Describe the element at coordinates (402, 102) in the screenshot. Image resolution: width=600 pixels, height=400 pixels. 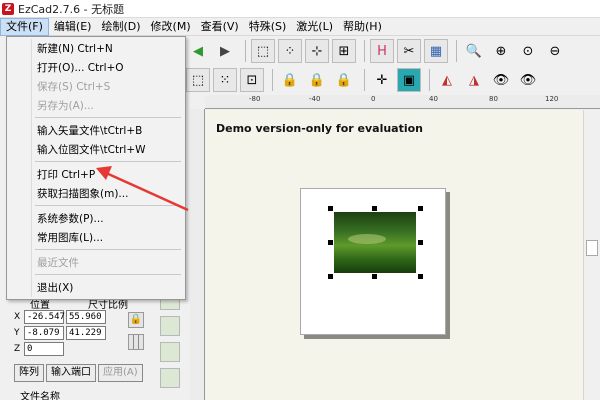
I see `horizontal-ruler: -80 -40 0 40 80 120` at that location.